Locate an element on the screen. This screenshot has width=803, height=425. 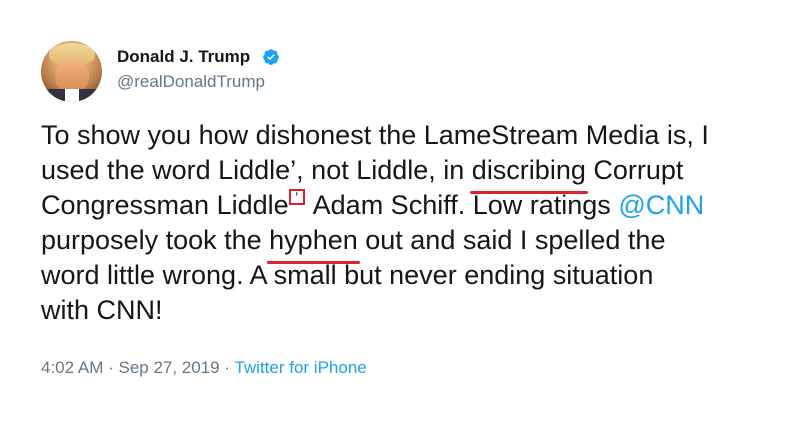
underlined-word-discribing: discribing is located at coordinates (528, 173).